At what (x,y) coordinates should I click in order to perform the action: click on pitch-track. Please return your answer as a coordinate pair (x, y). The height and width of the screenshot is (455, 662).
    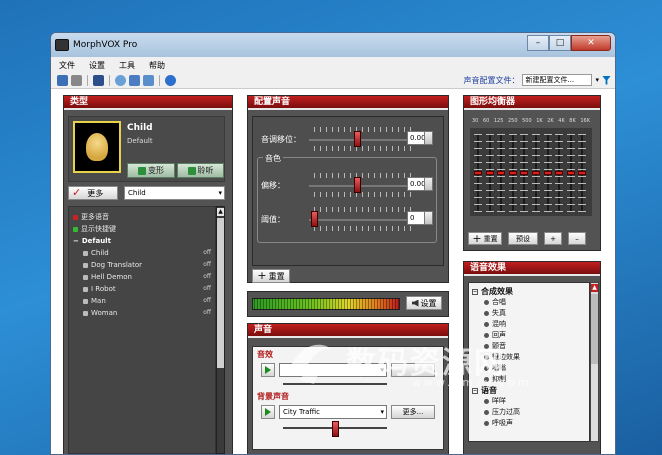
    Looking at the image, I should click on (361, 140).